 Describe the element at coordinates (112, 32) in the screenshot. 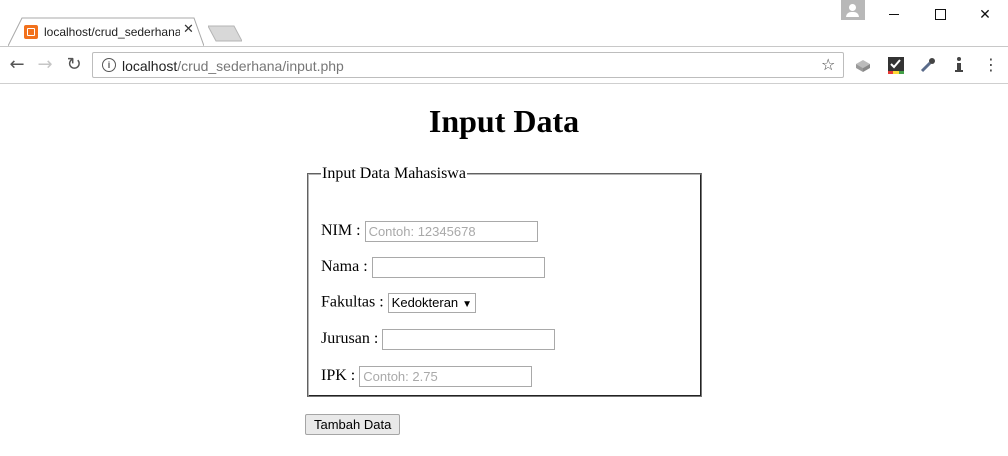

I see `tab-title: localhost/crud_sederhana` at that location.